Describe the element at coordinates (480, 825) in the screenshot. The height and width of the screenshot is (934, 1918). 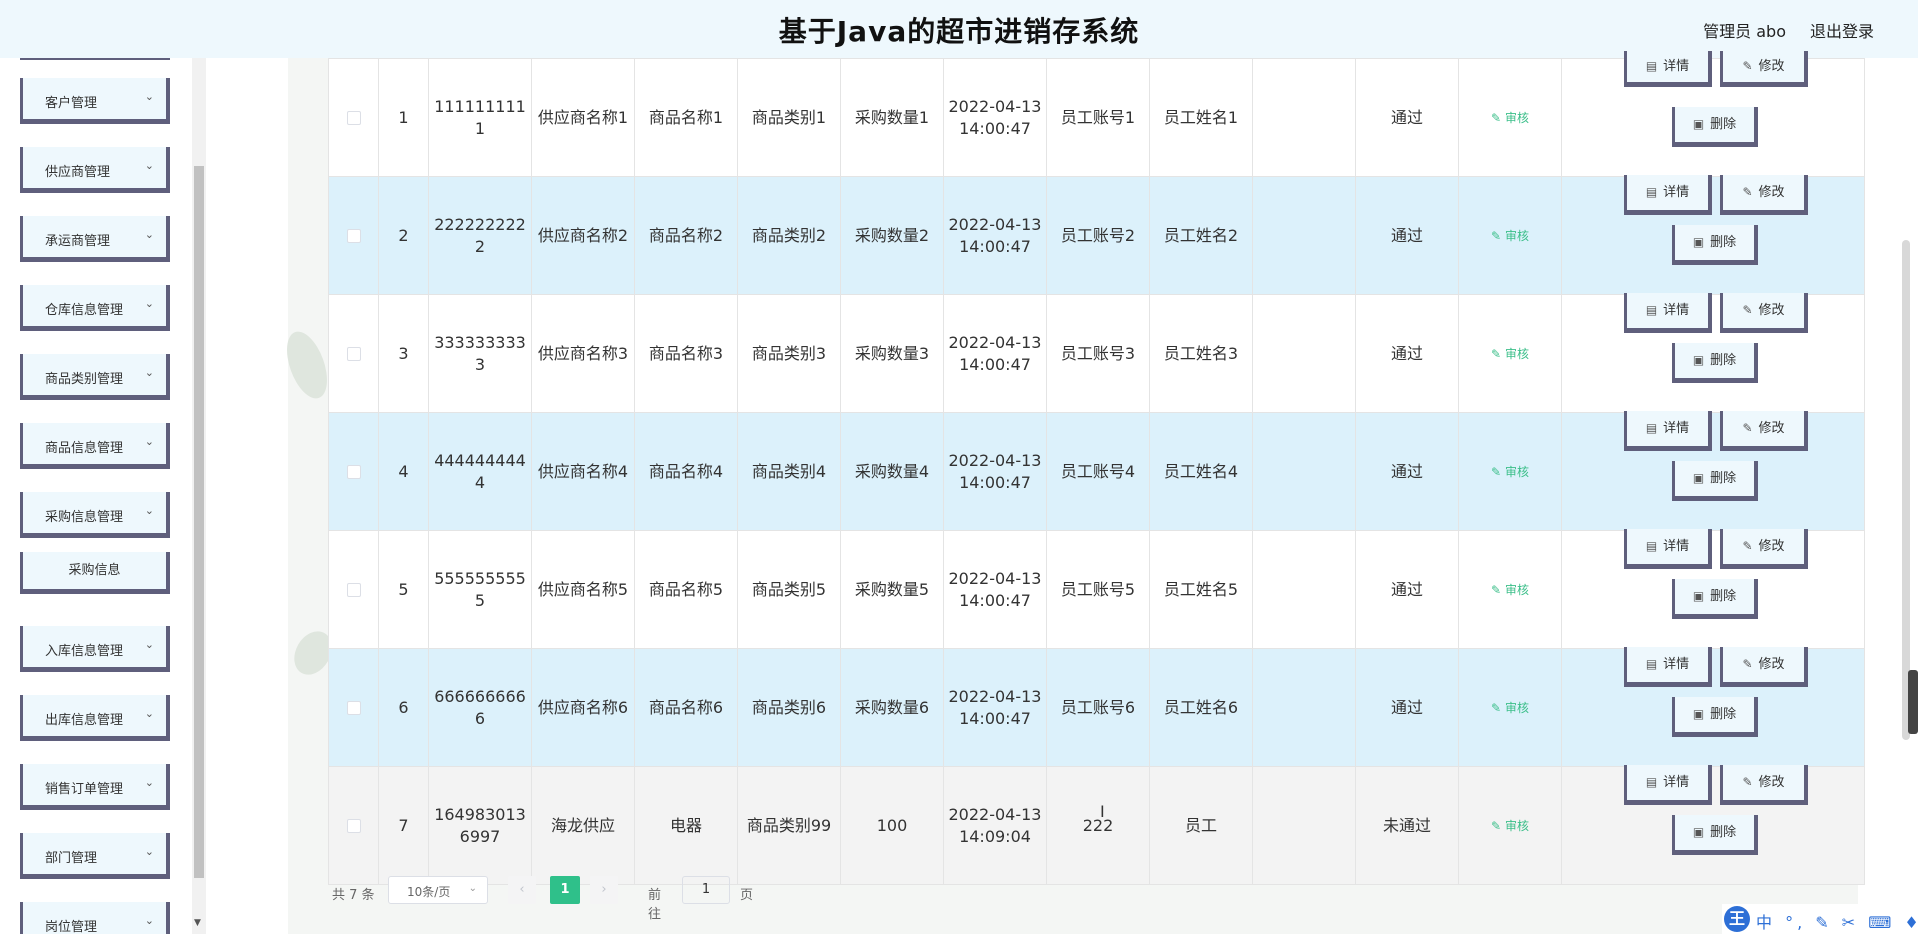
I see `row-purchase-no: 1649830136997` at that location.